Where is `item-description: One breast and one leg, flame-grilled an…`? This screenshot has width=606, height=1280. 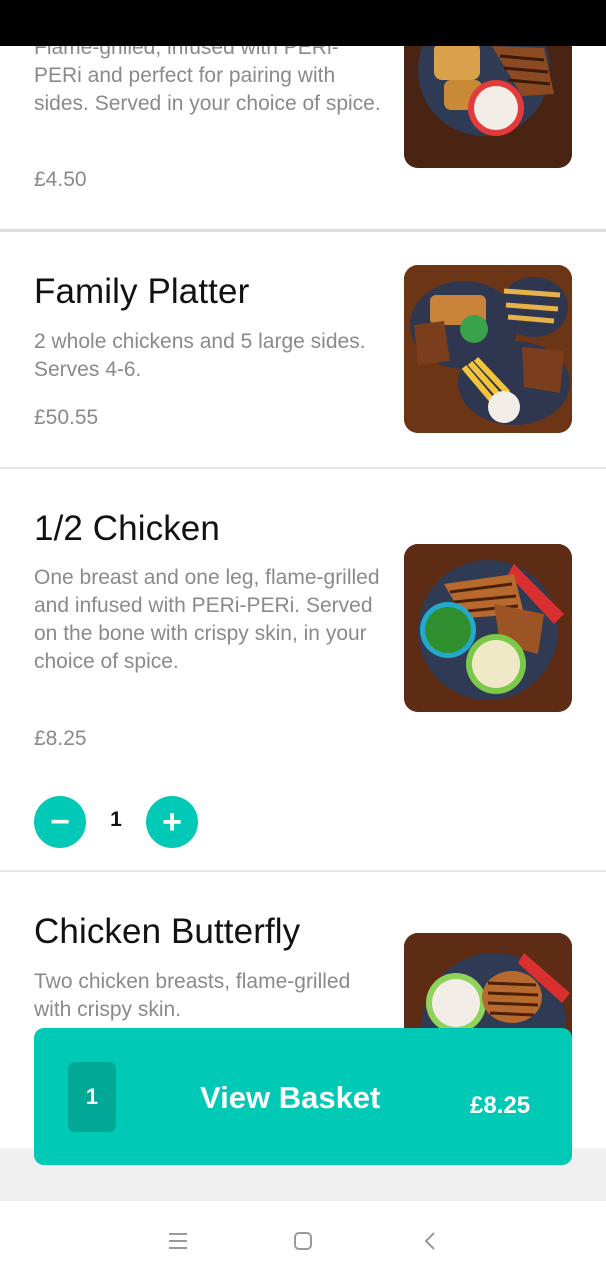 item-description: One breast and one leg, flame-grilled an… is located at coordinates (207, 619).